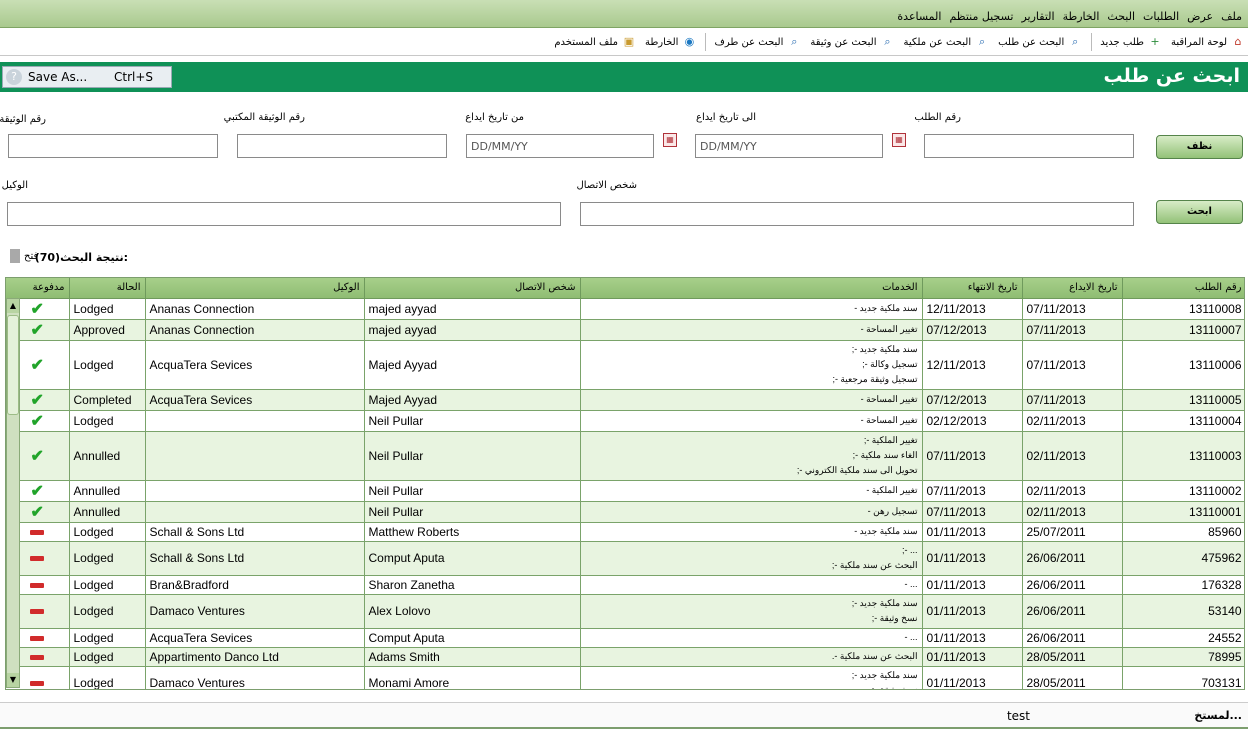  What do you see at coordinates (1231, 16) in the screenshot?
I see `menu-item-0: ملف` at bounding box center [1231, 16].